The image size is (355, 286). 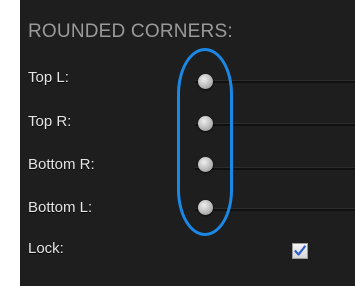 What do you see at coordinates (205, 81) in the screenshot?
I see `top-left-slider-knob` at bounding box center [205, 81].